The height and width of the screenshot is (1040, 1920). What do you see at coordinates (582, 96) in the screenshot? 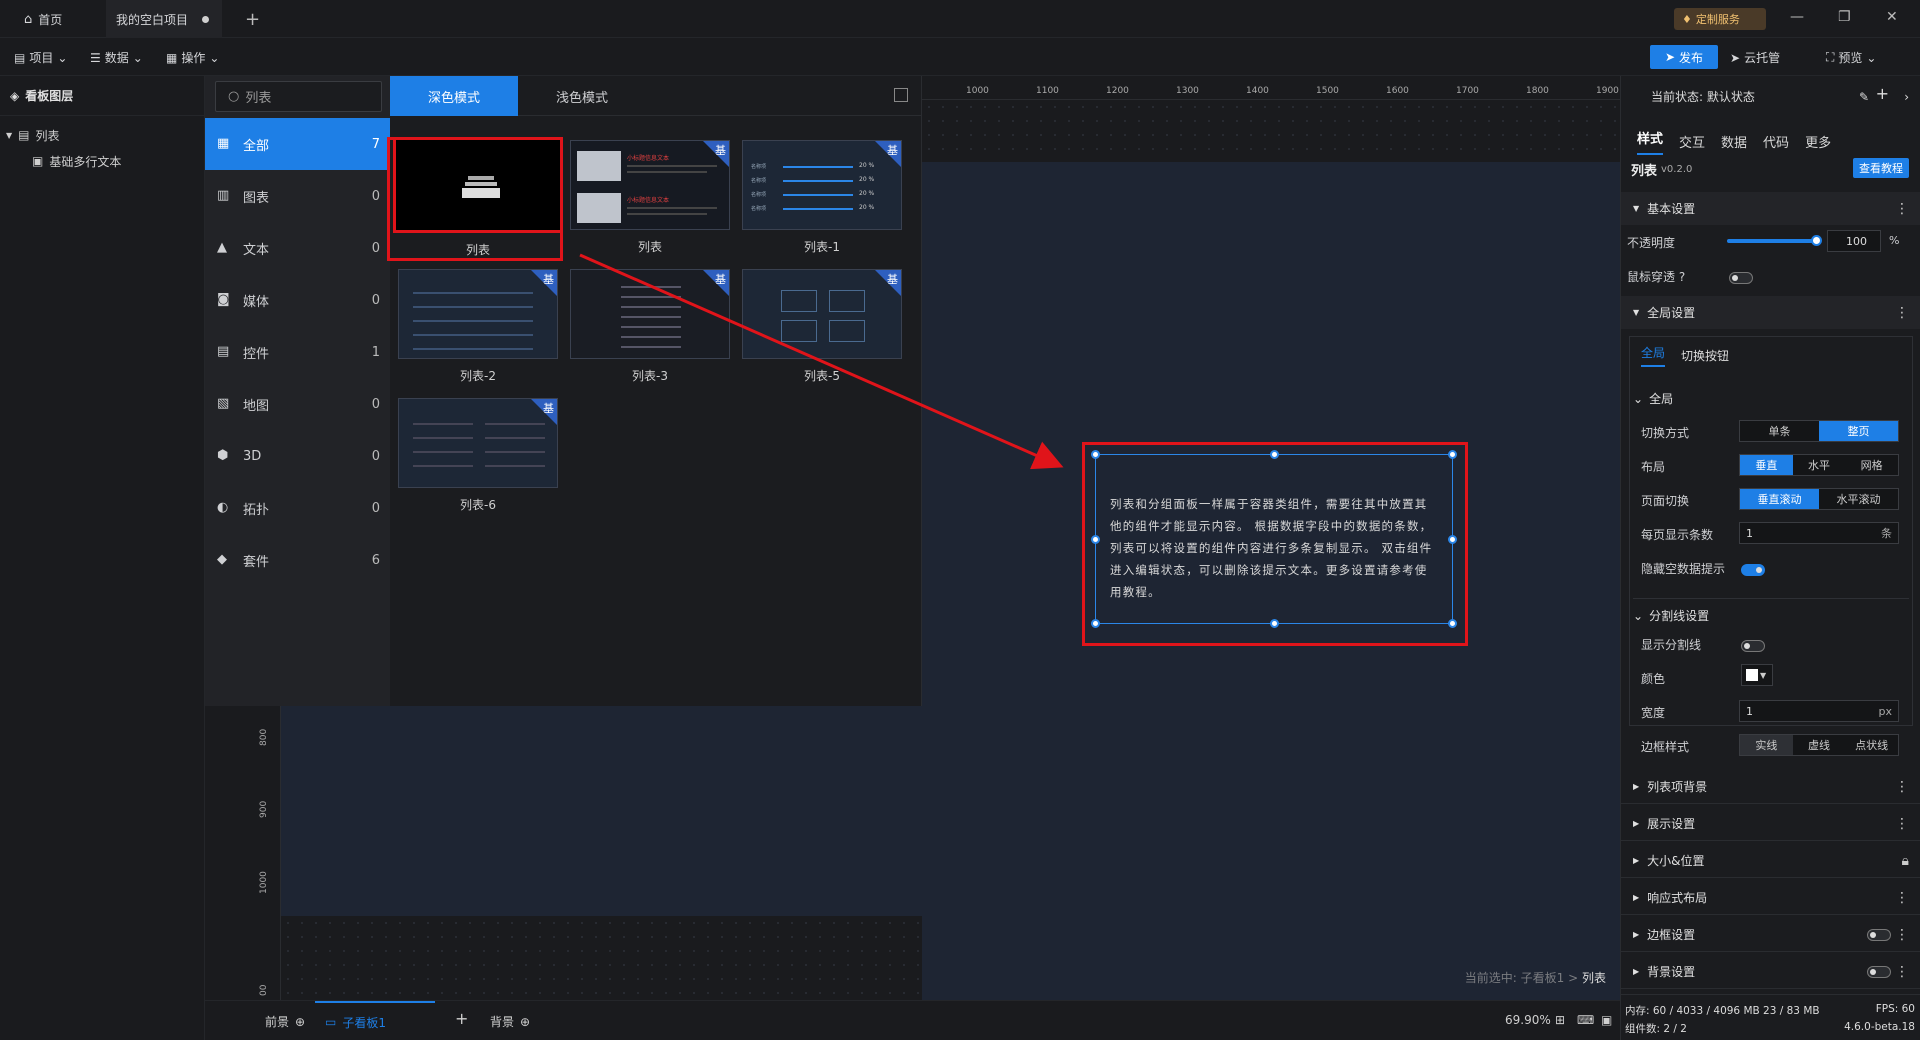
I see `tab-light-mode: 浅色模式` at bounding box center [582, 96].